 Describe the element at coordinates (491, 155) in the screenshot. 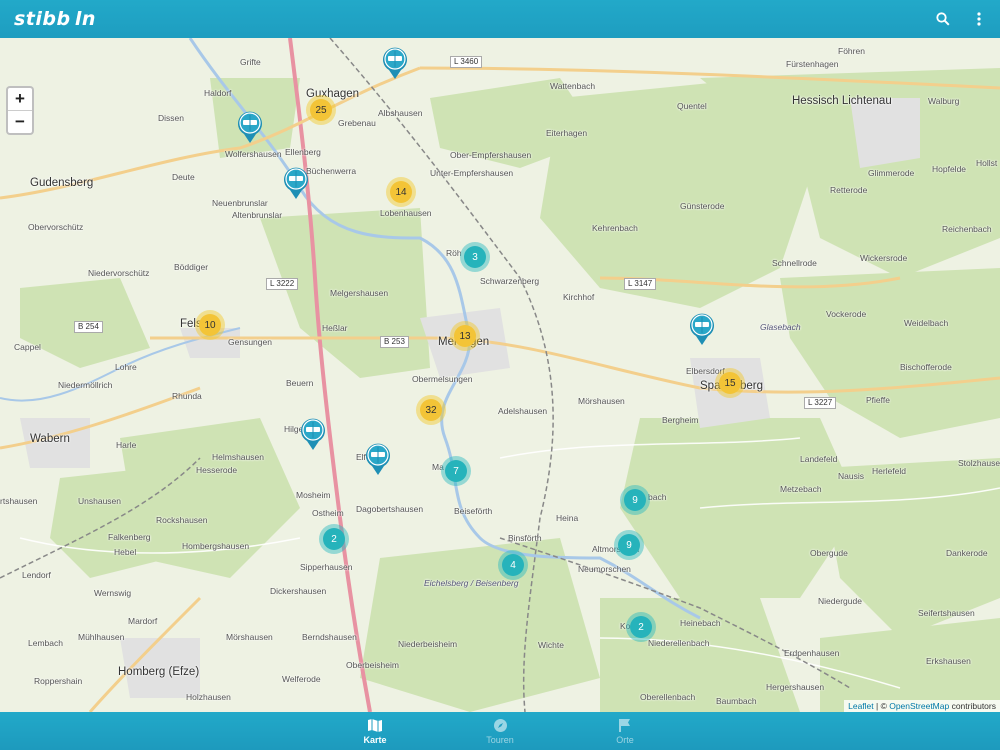

I see `place-label: Ober-Empfershausen` at that location.